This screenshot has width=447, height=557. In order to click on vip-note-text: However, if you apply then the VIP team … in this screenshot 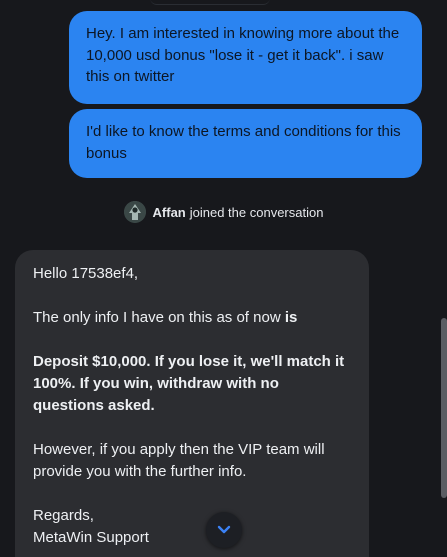, I will do `click(179, 460)`.